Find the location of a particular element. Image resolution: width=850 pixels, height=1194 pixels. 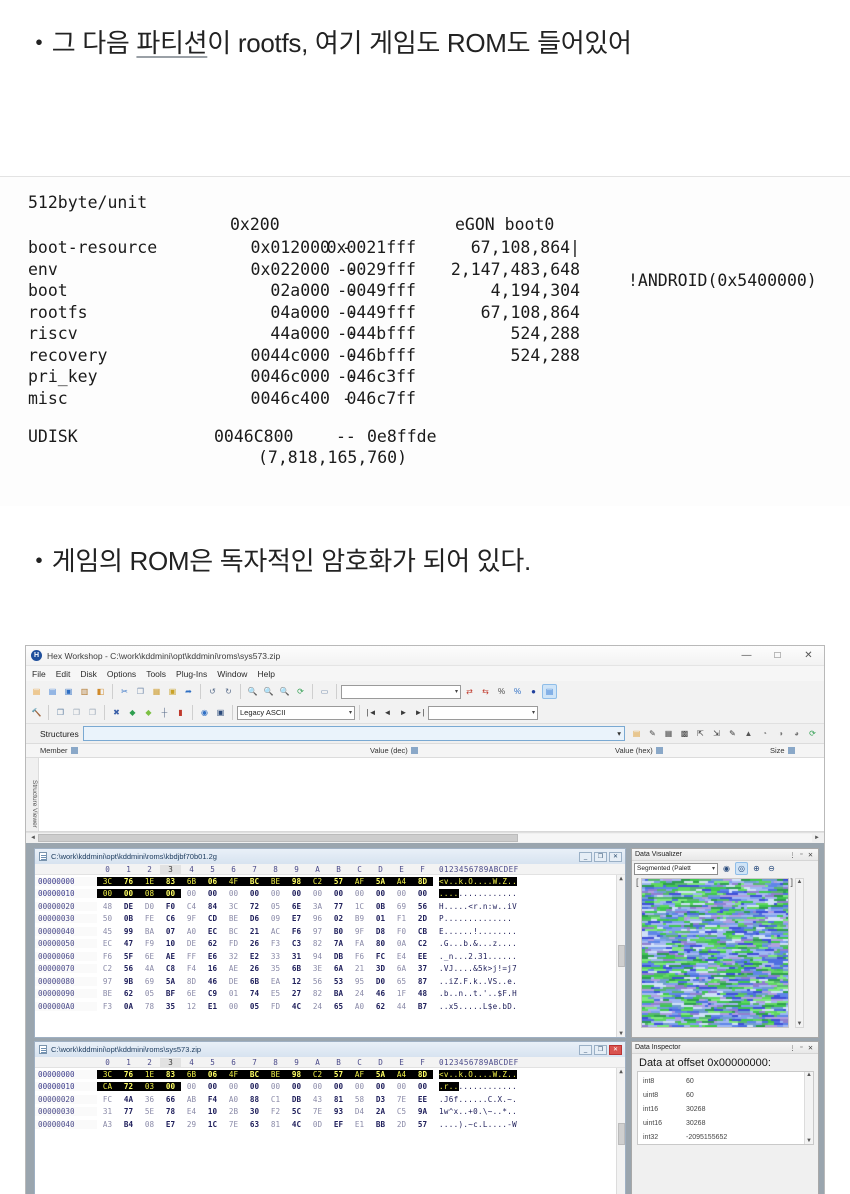

hex-byte: FE is located at coordinates (149, 918).